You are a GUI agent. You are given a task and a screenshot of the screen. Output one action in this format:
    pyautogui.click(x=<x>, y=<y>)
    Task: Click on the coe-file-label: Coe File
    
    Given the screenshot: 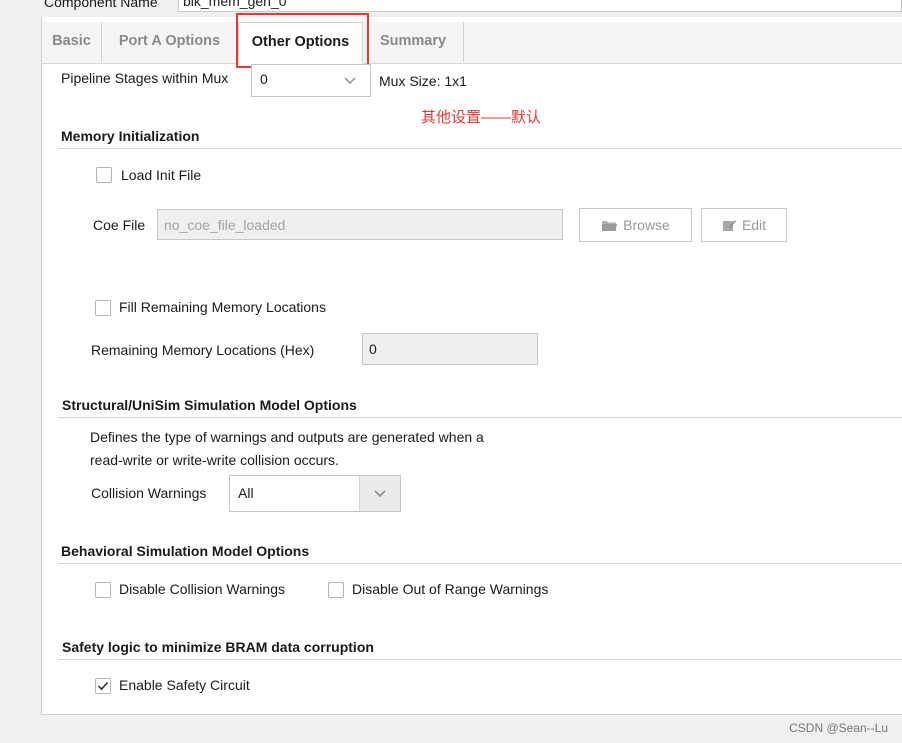 What is the action you would take?
    pyautogui.click(x=119, y=225)
    